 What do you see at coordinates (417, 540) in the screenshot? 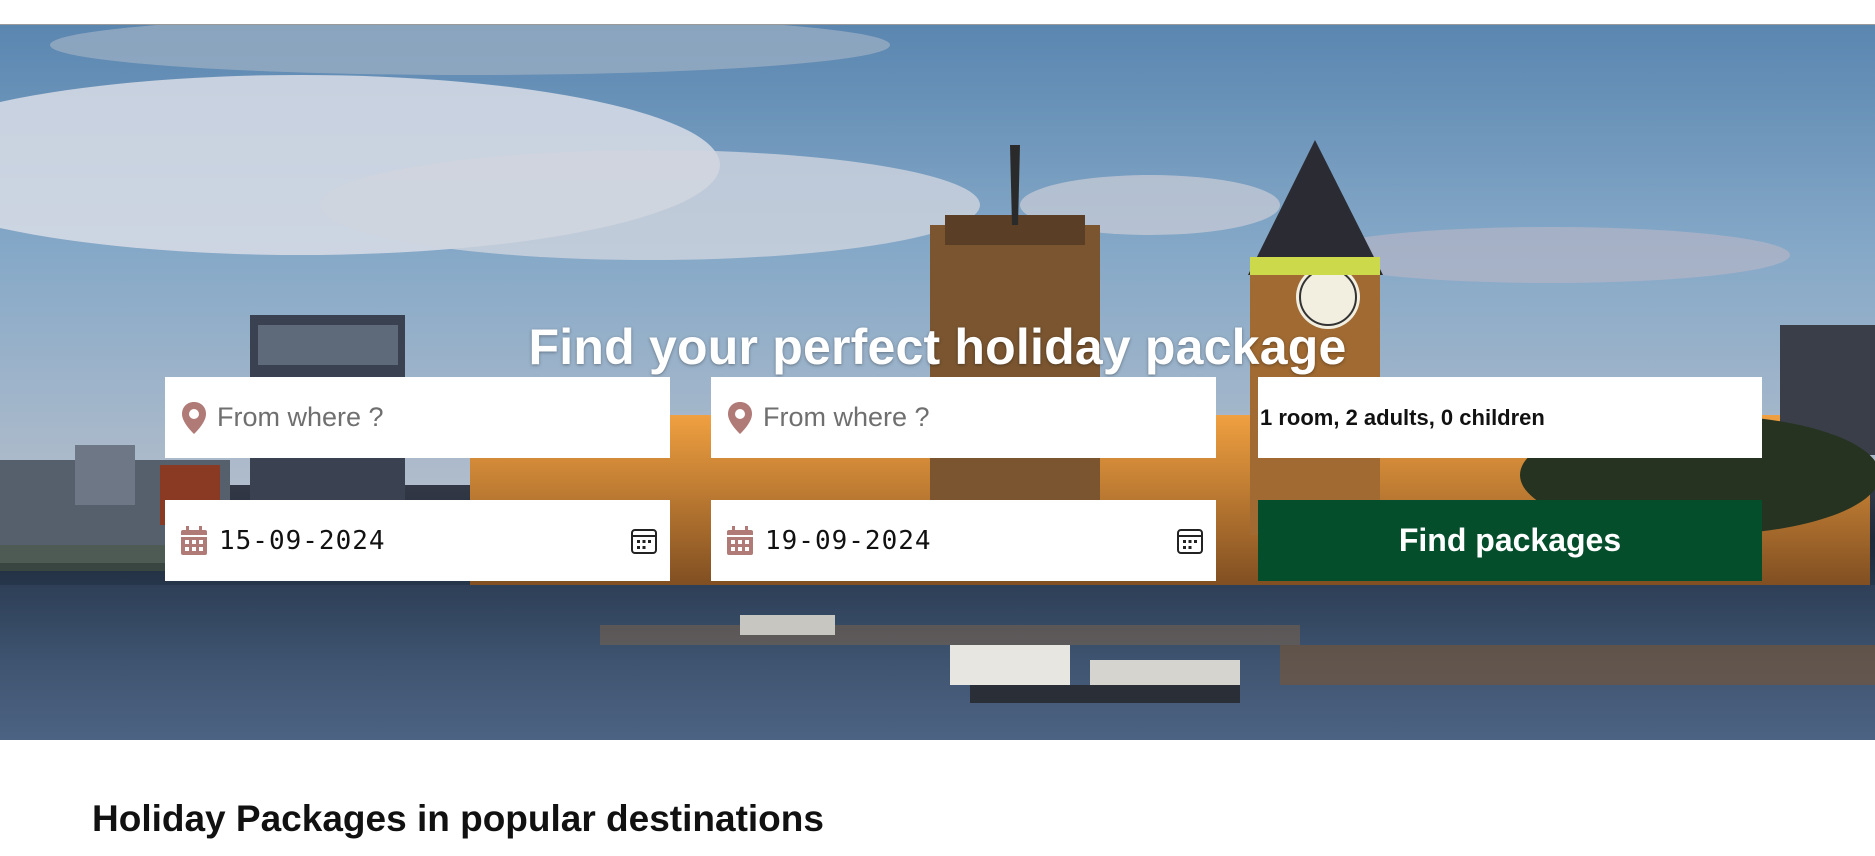
I see `start-date-field: 15-09-2024` at bounding box center [417, 540].